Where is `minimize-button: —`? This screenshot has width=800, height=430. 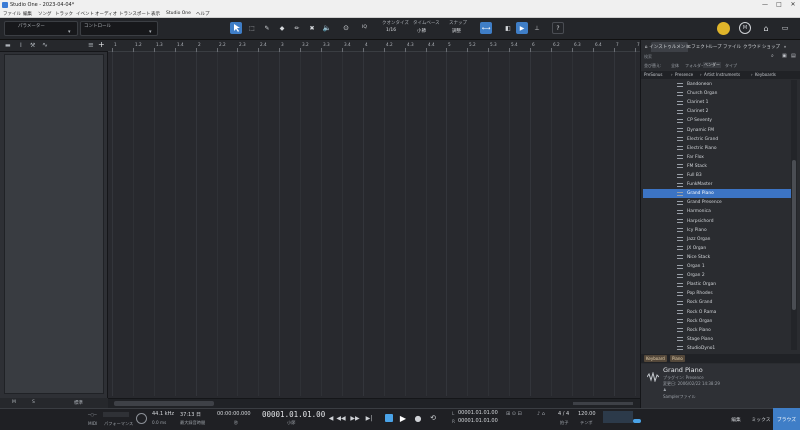 minimize-button: — is located at coordinates (765, 5).